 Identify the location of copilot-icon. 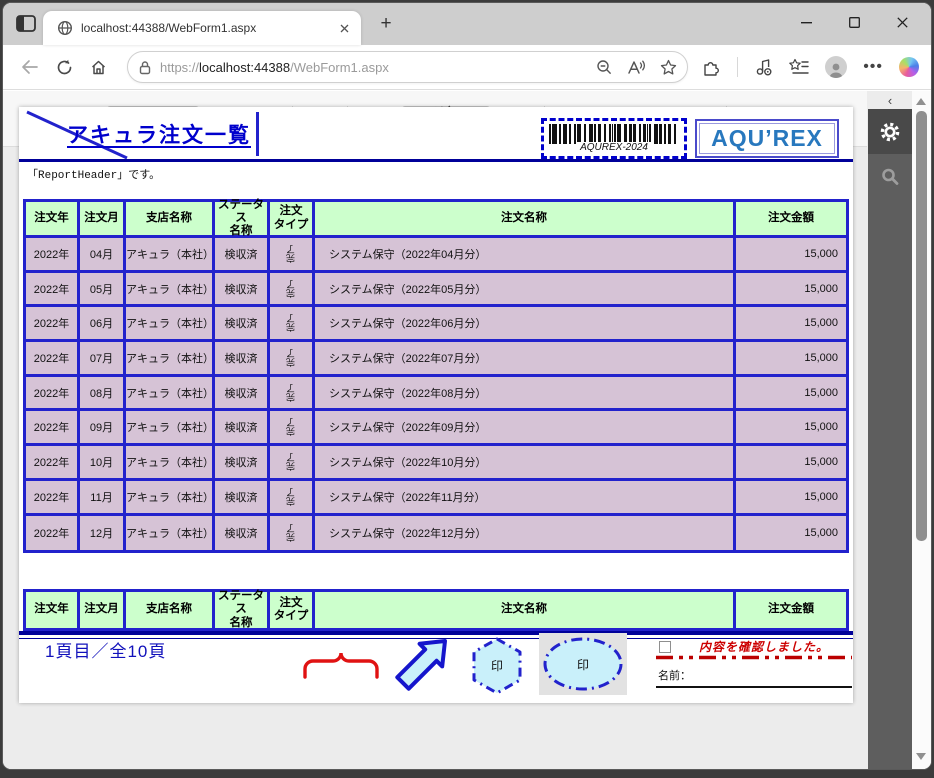
(909, 67).